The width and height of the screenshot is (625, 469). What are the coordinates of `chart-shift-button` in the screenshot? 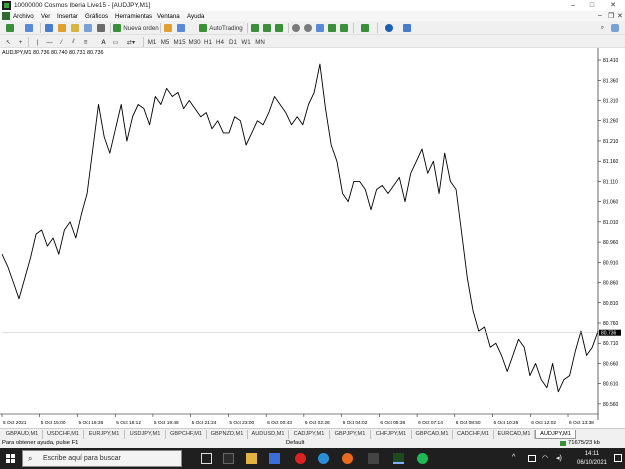 It's located at (332, 28).